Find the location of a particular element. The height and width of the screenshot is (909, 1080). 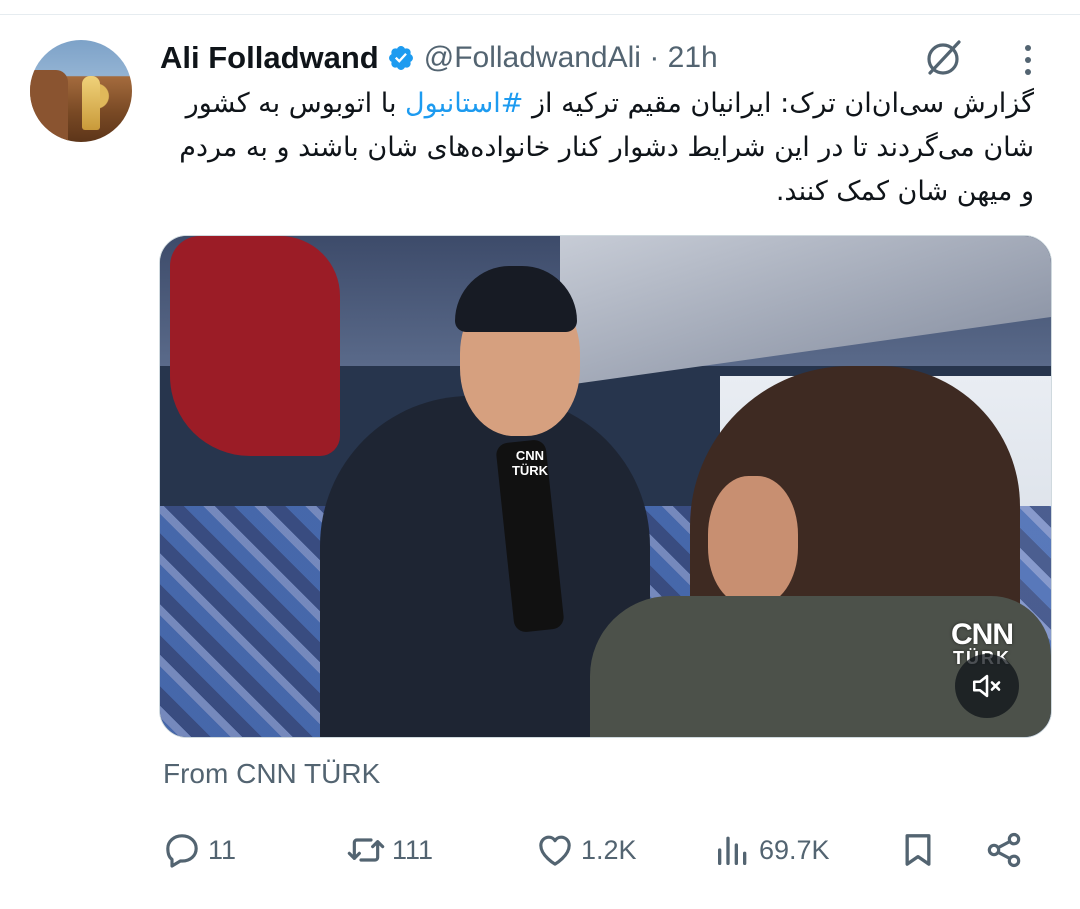

grok-icon is located at coordinates (944, 58).